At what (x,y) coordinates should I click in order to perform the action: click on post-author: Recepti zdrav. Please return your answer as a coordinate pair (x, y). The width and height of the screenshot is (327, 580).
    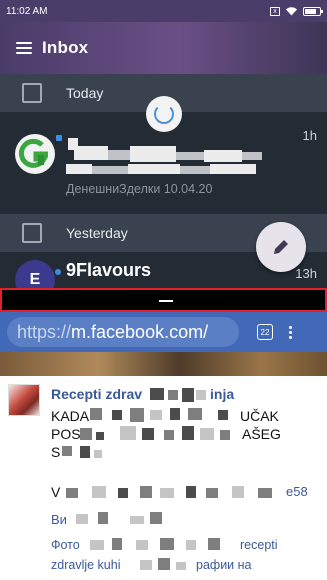
    Looking at the image, I should click on (96, 394).